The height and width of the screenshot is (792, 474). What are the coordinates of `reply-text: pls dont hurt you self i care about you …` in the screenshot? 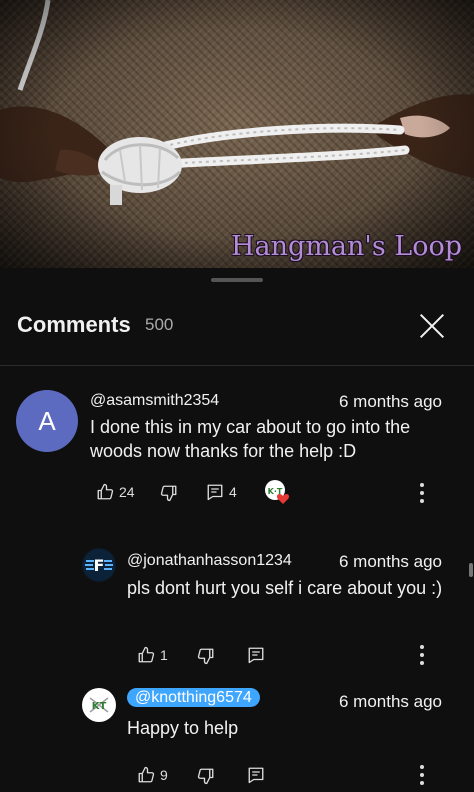 It's located at (285, 588).